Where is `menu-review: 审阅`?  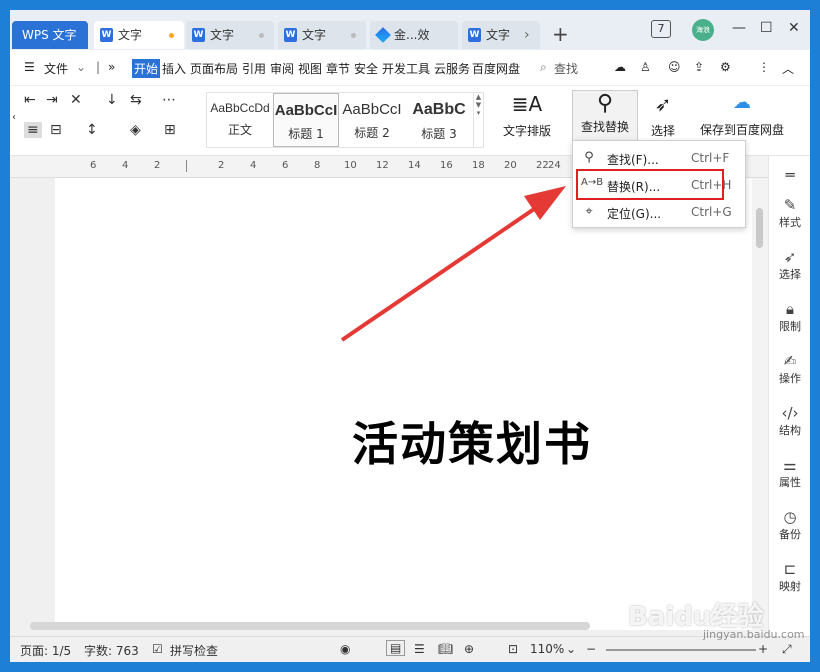
menu-review: 审阅 is located at coordinates (282, 68).